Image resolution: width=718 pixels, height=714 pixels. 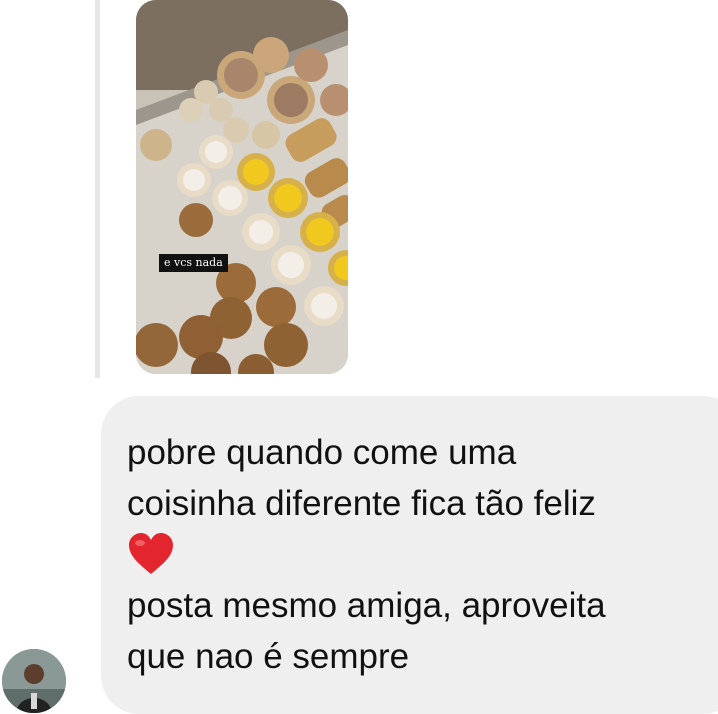 I want to click on message-line: que nao é sempre, so click(x=268, y=656).